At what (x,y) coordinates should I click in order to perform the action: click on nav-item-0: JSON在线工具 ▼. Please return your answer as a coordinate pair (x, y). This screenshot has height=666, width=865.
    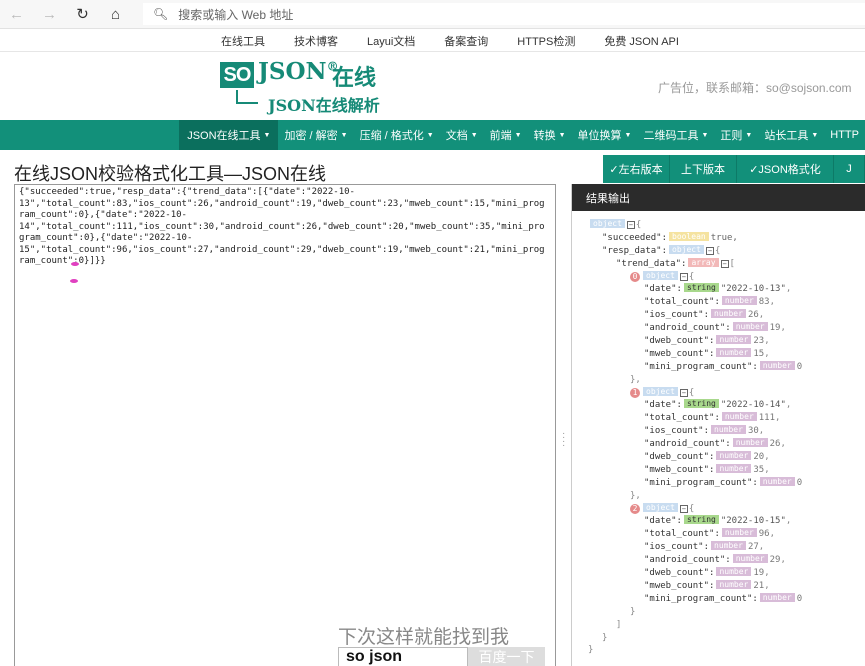
    Looking at the image, I should click on (229, 135).